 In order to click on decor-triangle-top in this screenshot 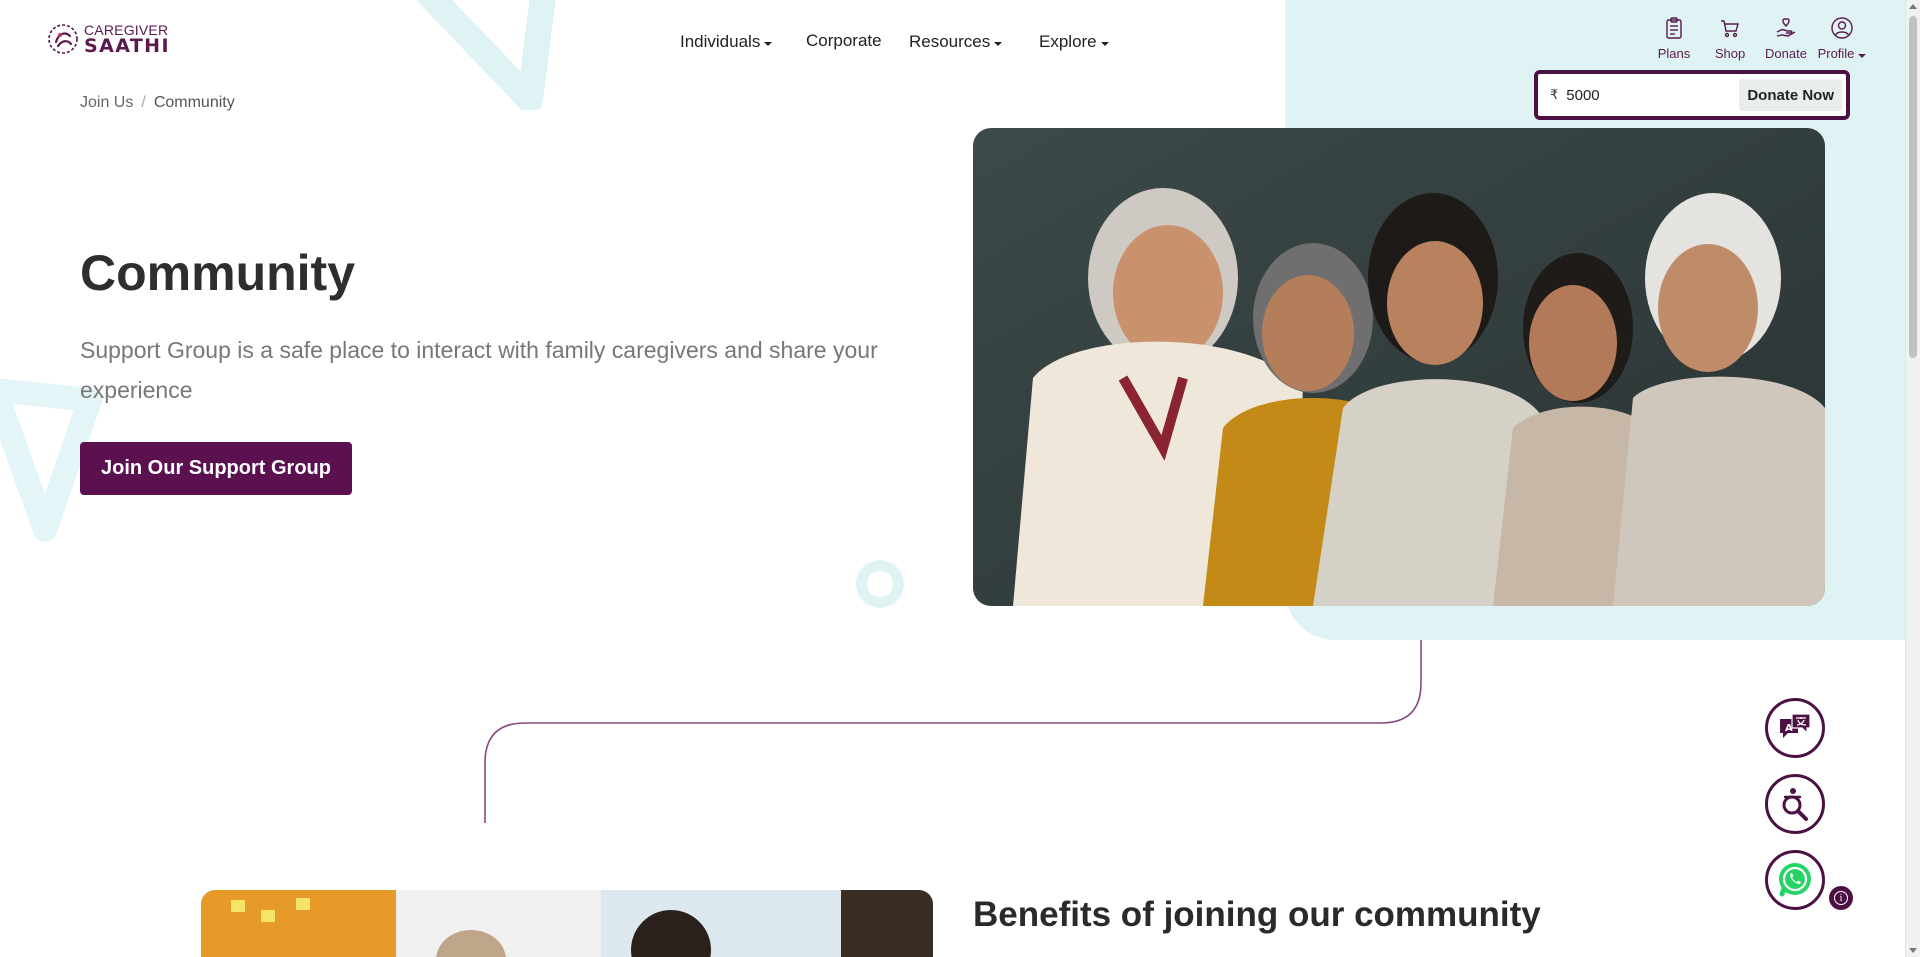, I will do `click(486, 55)`.